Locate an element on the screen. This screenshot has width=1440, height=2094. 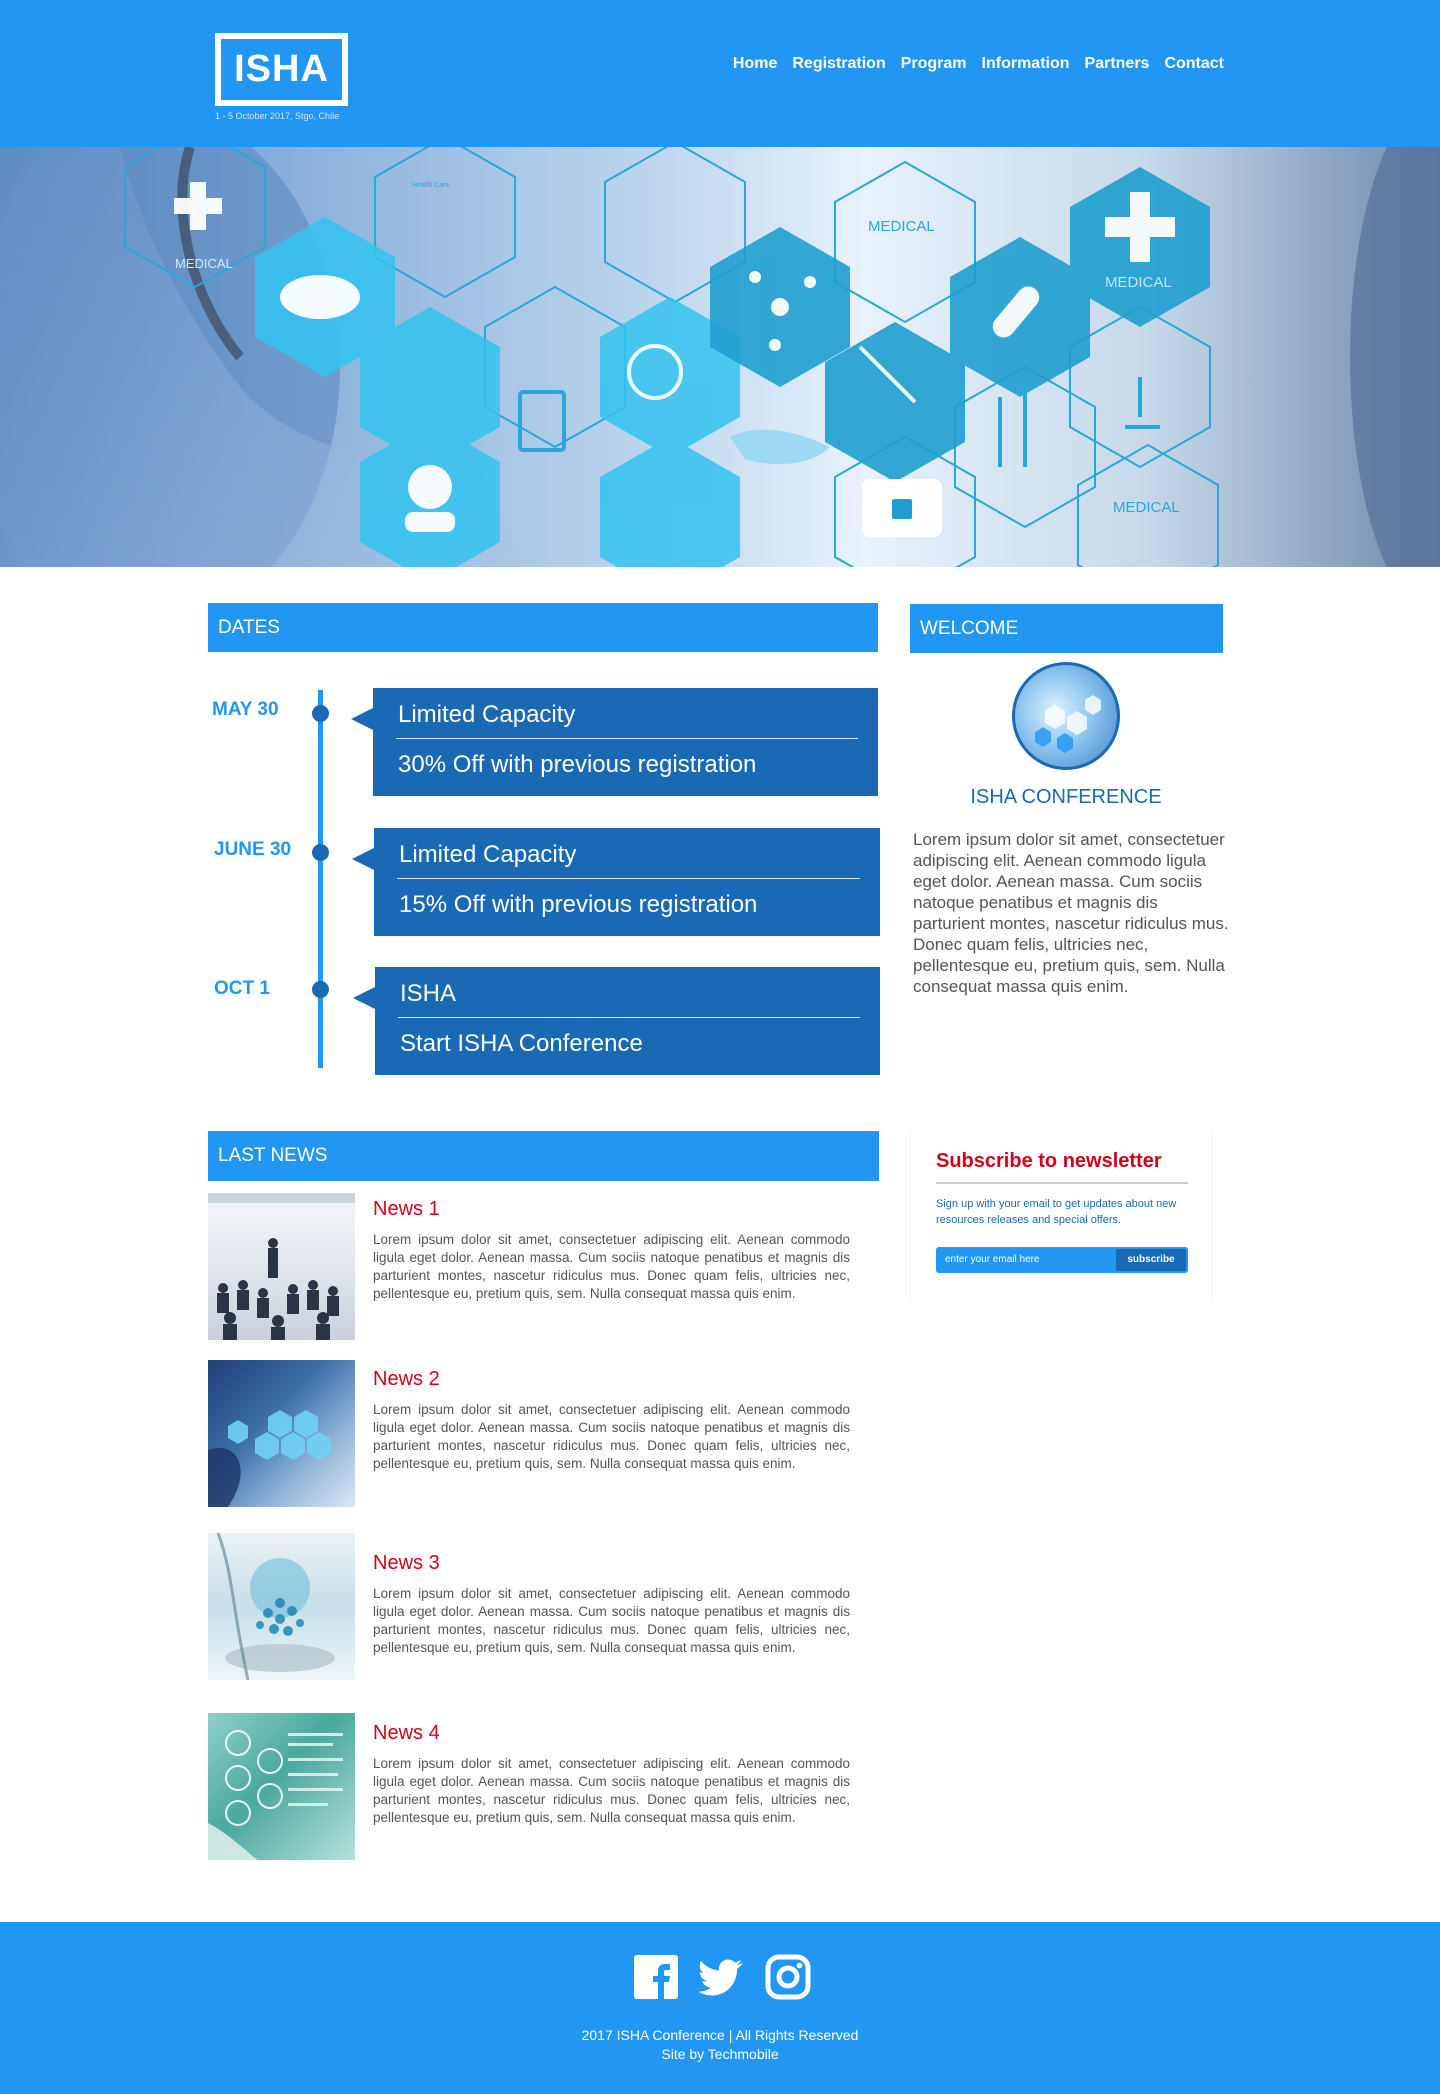
welcome-heading-label: WELCOME is located at coordinates (969, 628).